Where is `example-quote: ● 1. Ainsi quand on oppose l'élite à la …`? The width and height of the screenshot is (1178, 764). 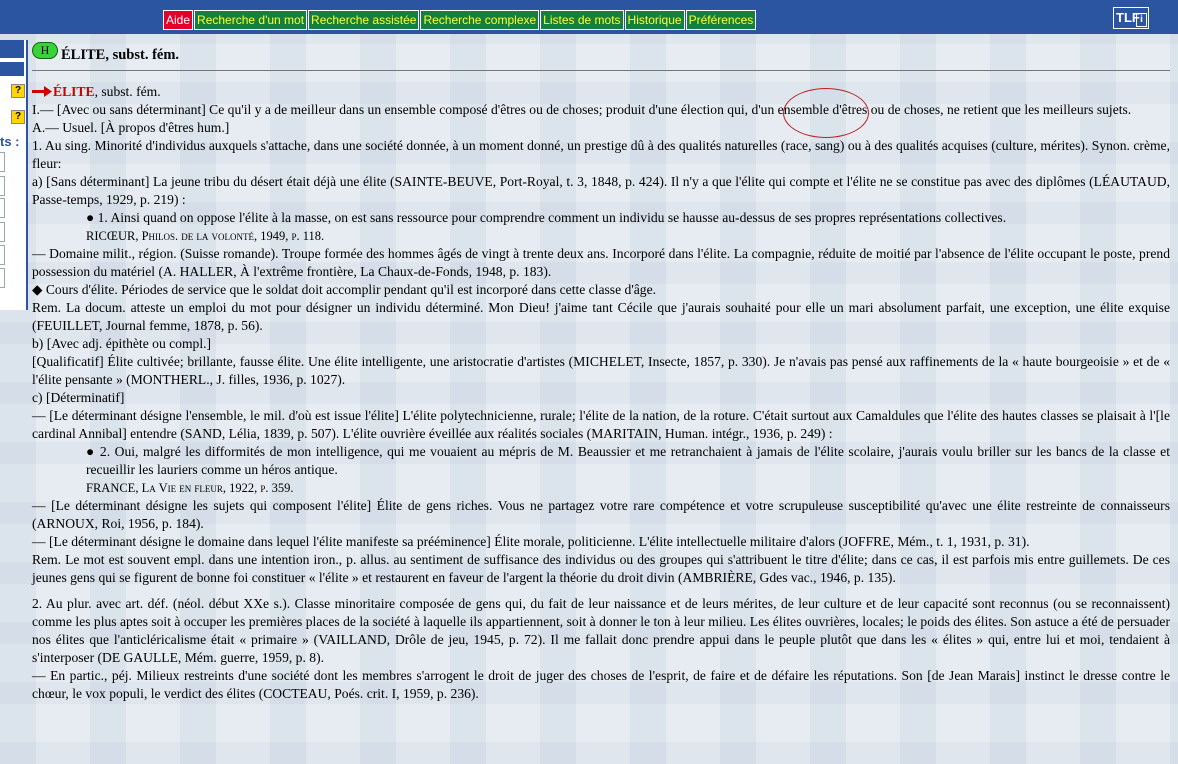 example-quote: ● 1. Ainsi quand on oppose l'élite à la … is located at coordinates (546, 217).